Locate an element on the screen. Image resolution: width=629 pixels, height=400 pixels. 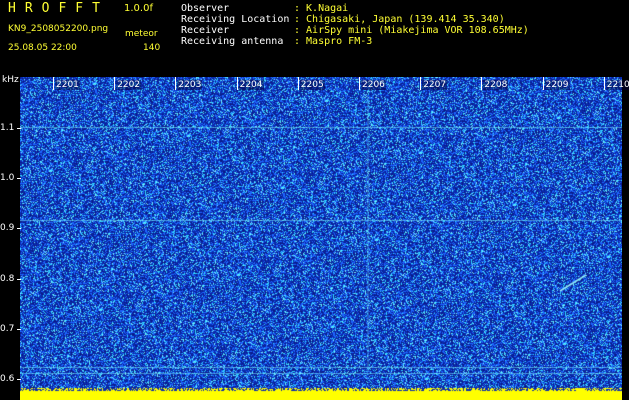
info-label: Observer is located at coordinates (205, 8).